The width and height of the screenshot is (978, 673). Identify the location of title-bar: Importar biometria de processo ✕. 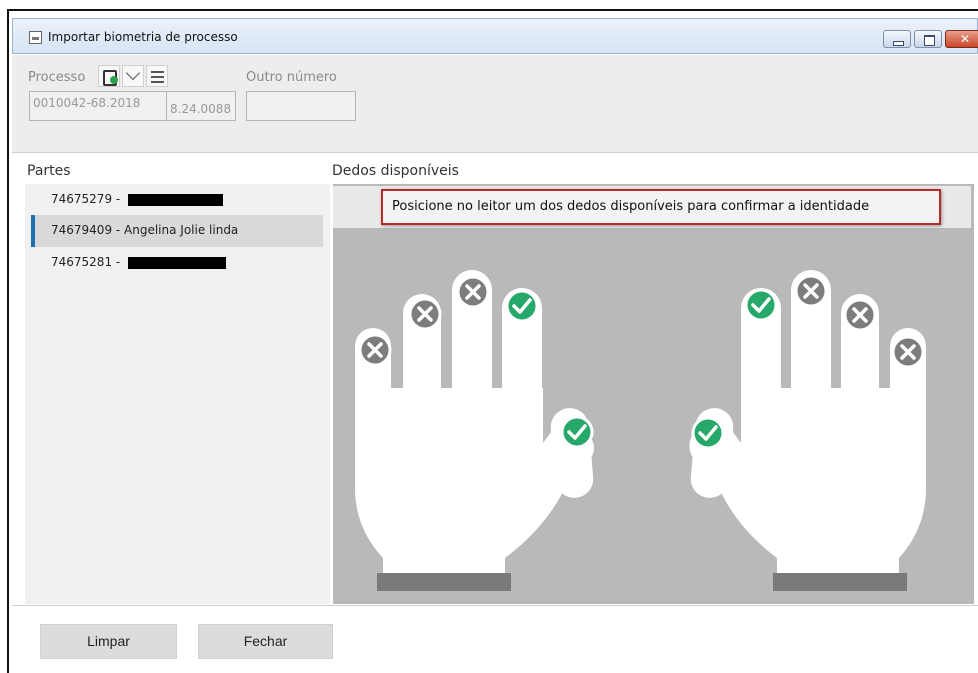
(495, 36).